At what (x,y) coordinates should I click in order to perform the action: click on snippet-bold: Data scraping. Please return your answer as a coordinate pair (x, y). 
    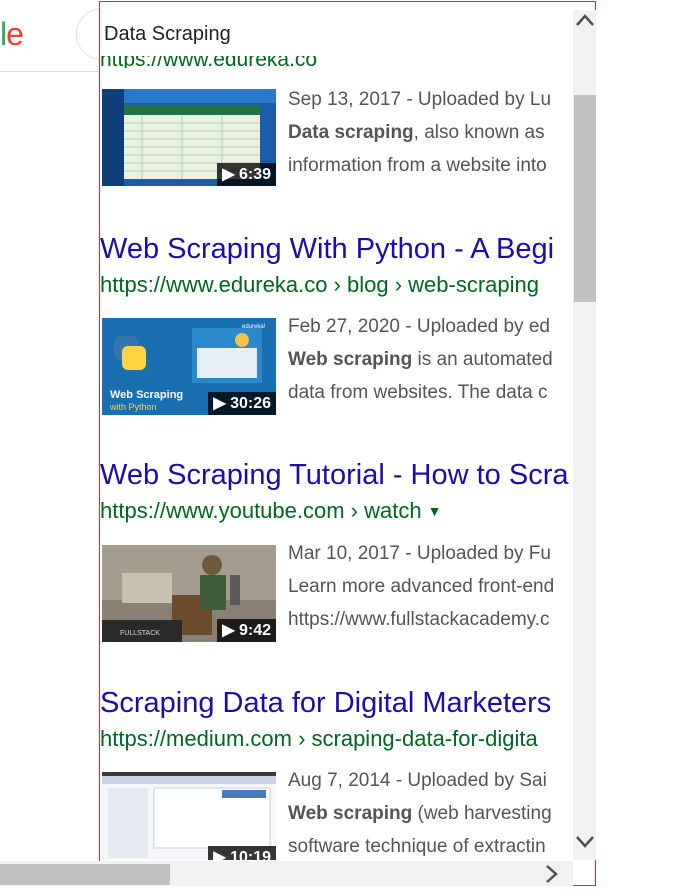
    Looking at the image, I should click on (351, 132).